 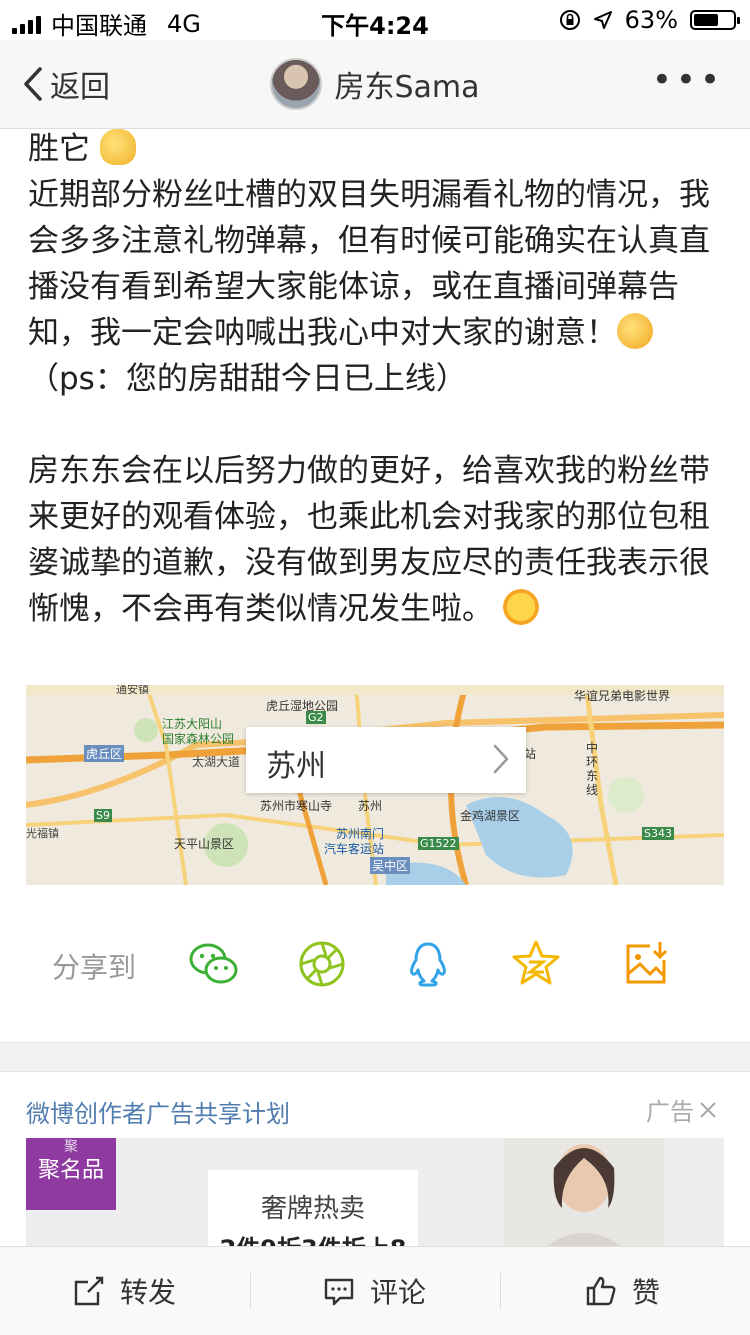 I want to click on ad-banner: 聚 聚名品 奢牌热卖 2件9折3件折上8折, so click(x=375, y=1193).